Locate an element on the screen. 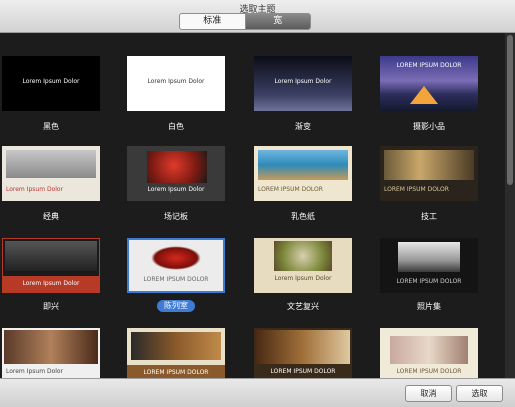 The image size is (515, 407). theme-label-white: 白色 is located at coordinates (176, 126).